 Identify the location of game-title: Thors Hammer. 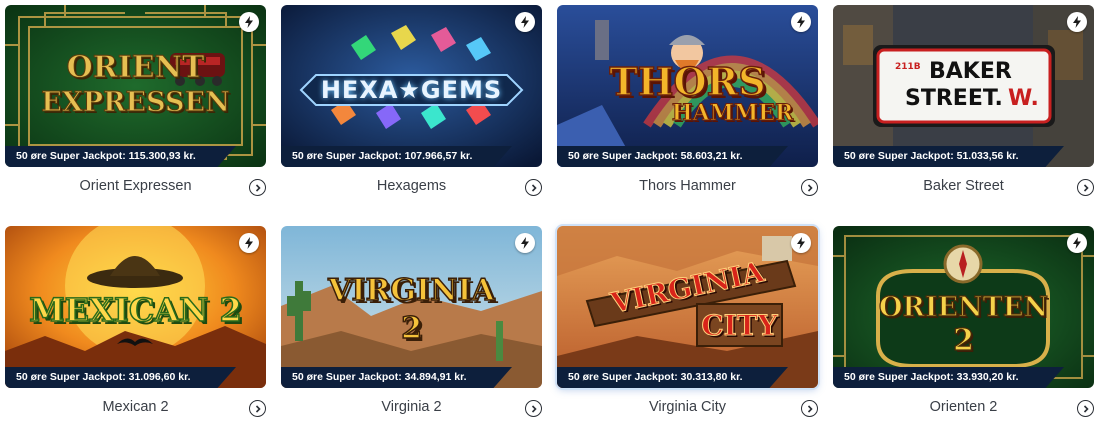
(687, 186).